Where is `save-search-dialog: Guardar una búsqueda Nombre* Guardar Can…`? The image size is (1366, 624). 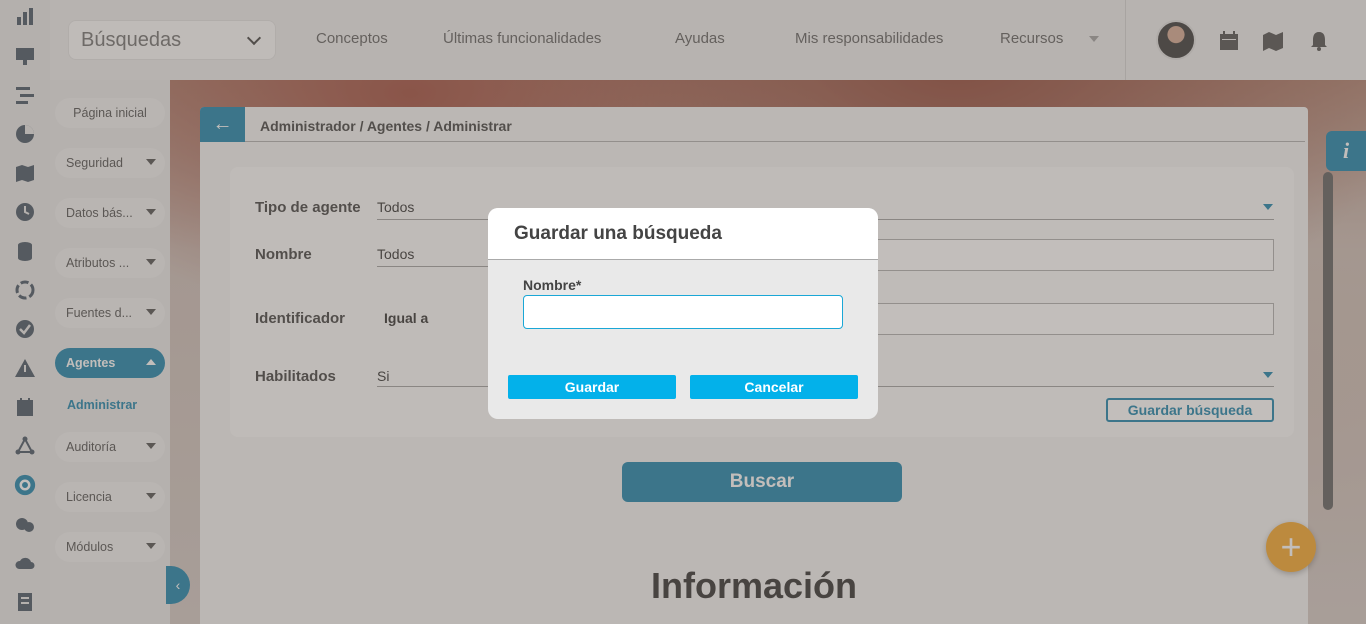
save-search-dialog: Guardar una búsqueda Nombre* Guardar Can… is located at coordinates (683, 313).